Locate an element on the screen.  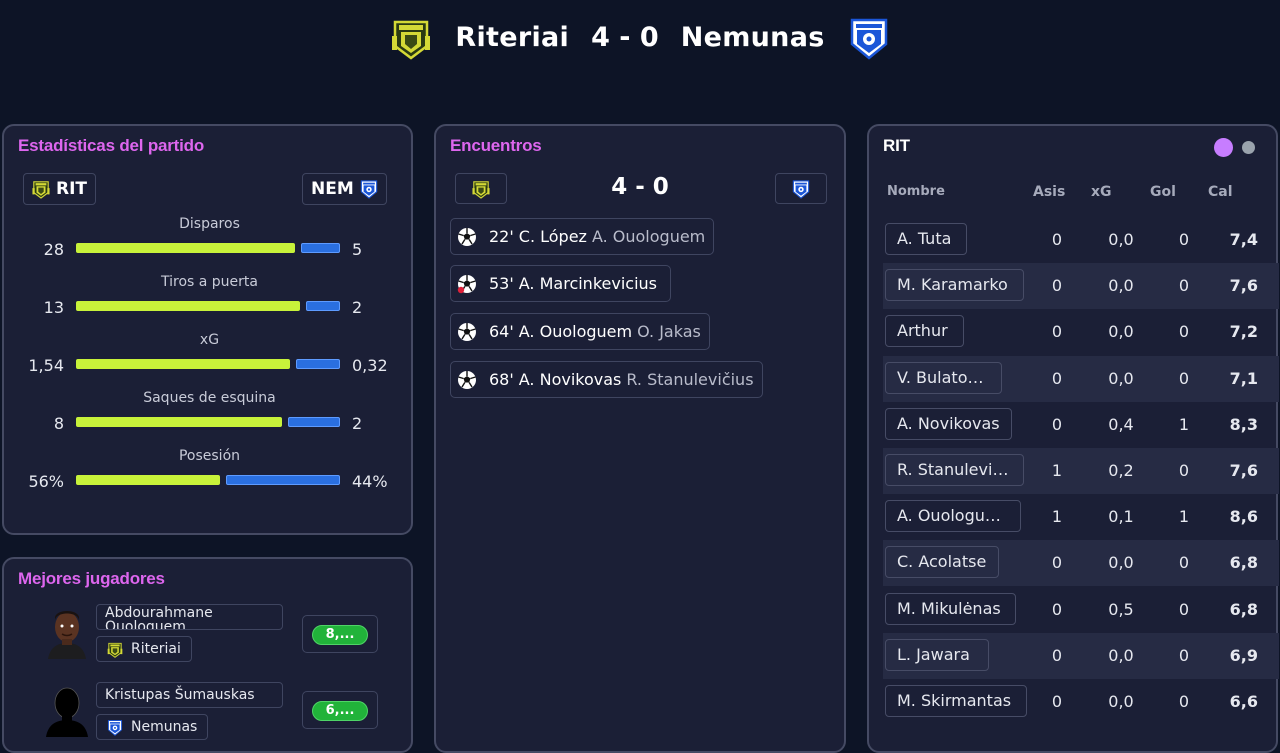
player-name: R. Stanulevičius is located at coordinates (954, 470).